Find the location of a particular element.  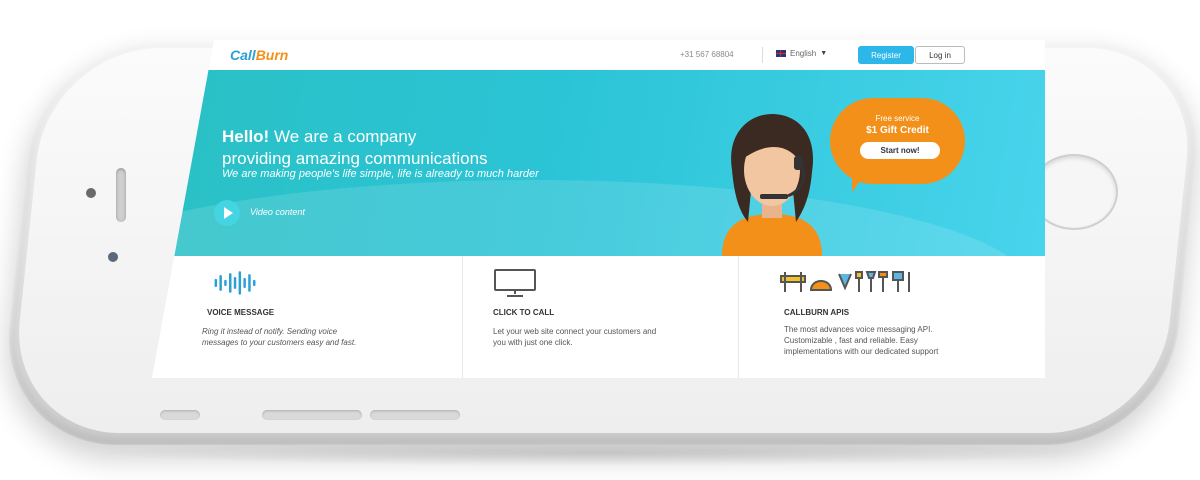

logo-text-call: Call is located at coordinates (243, 55).